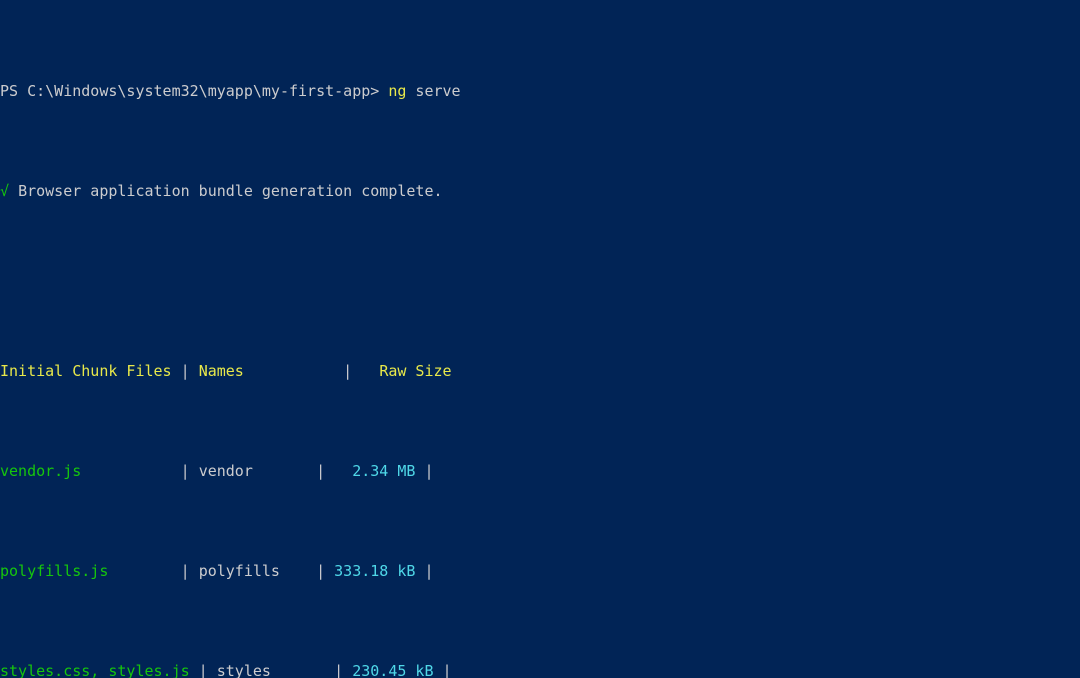  Describe the element at coordinates (9, 91) in the screenshot. I see `prompt-ps-label: PS` at that location.